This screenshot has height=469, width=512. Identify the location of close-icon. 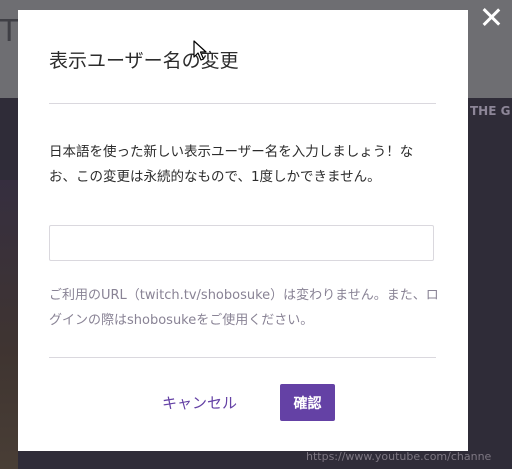
(491, 17).